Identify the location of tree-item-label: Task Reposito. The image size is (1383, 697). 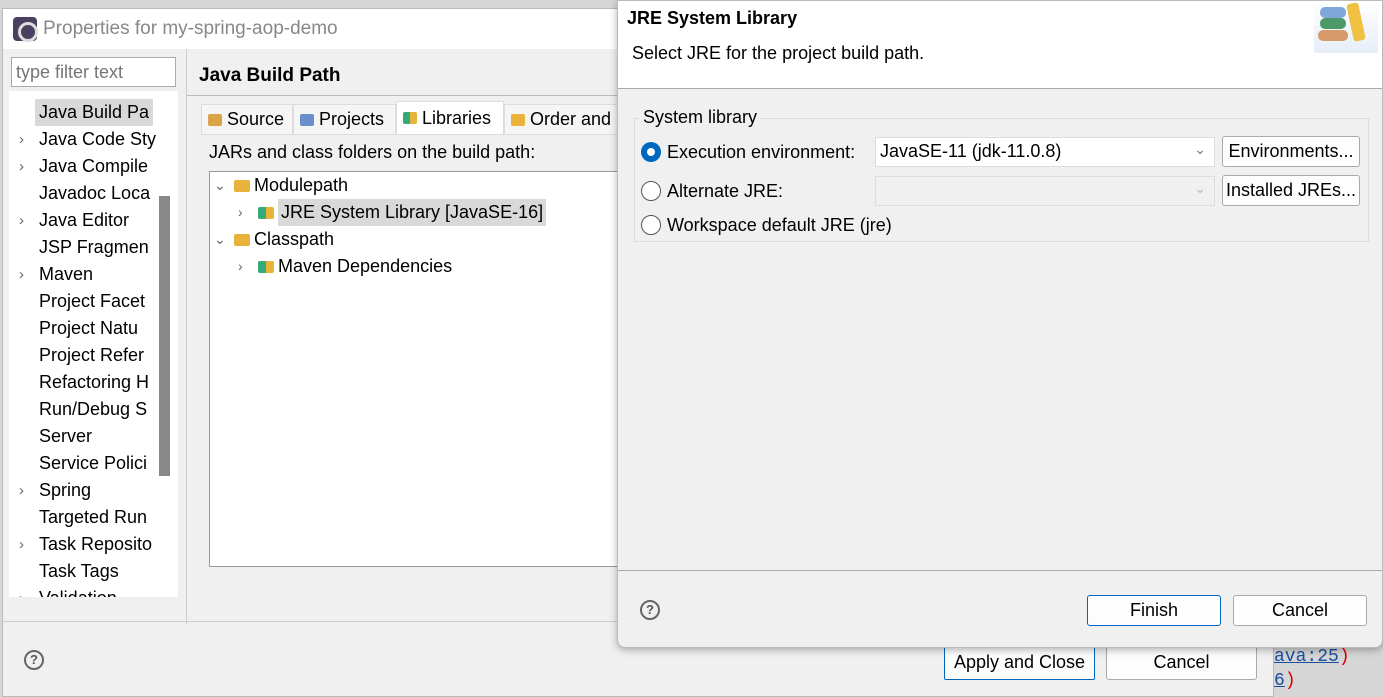
(96, 544).